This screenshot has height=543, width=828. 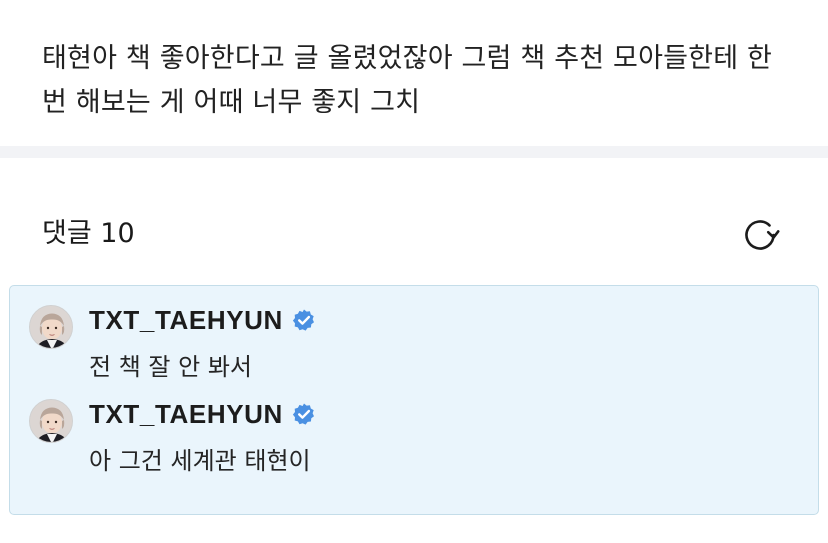 What do you see at coordinates (200, 461) in the screenshot?
I see `reply-text: 아 그건 세계관 태현이` at bounding box center [200, 461].